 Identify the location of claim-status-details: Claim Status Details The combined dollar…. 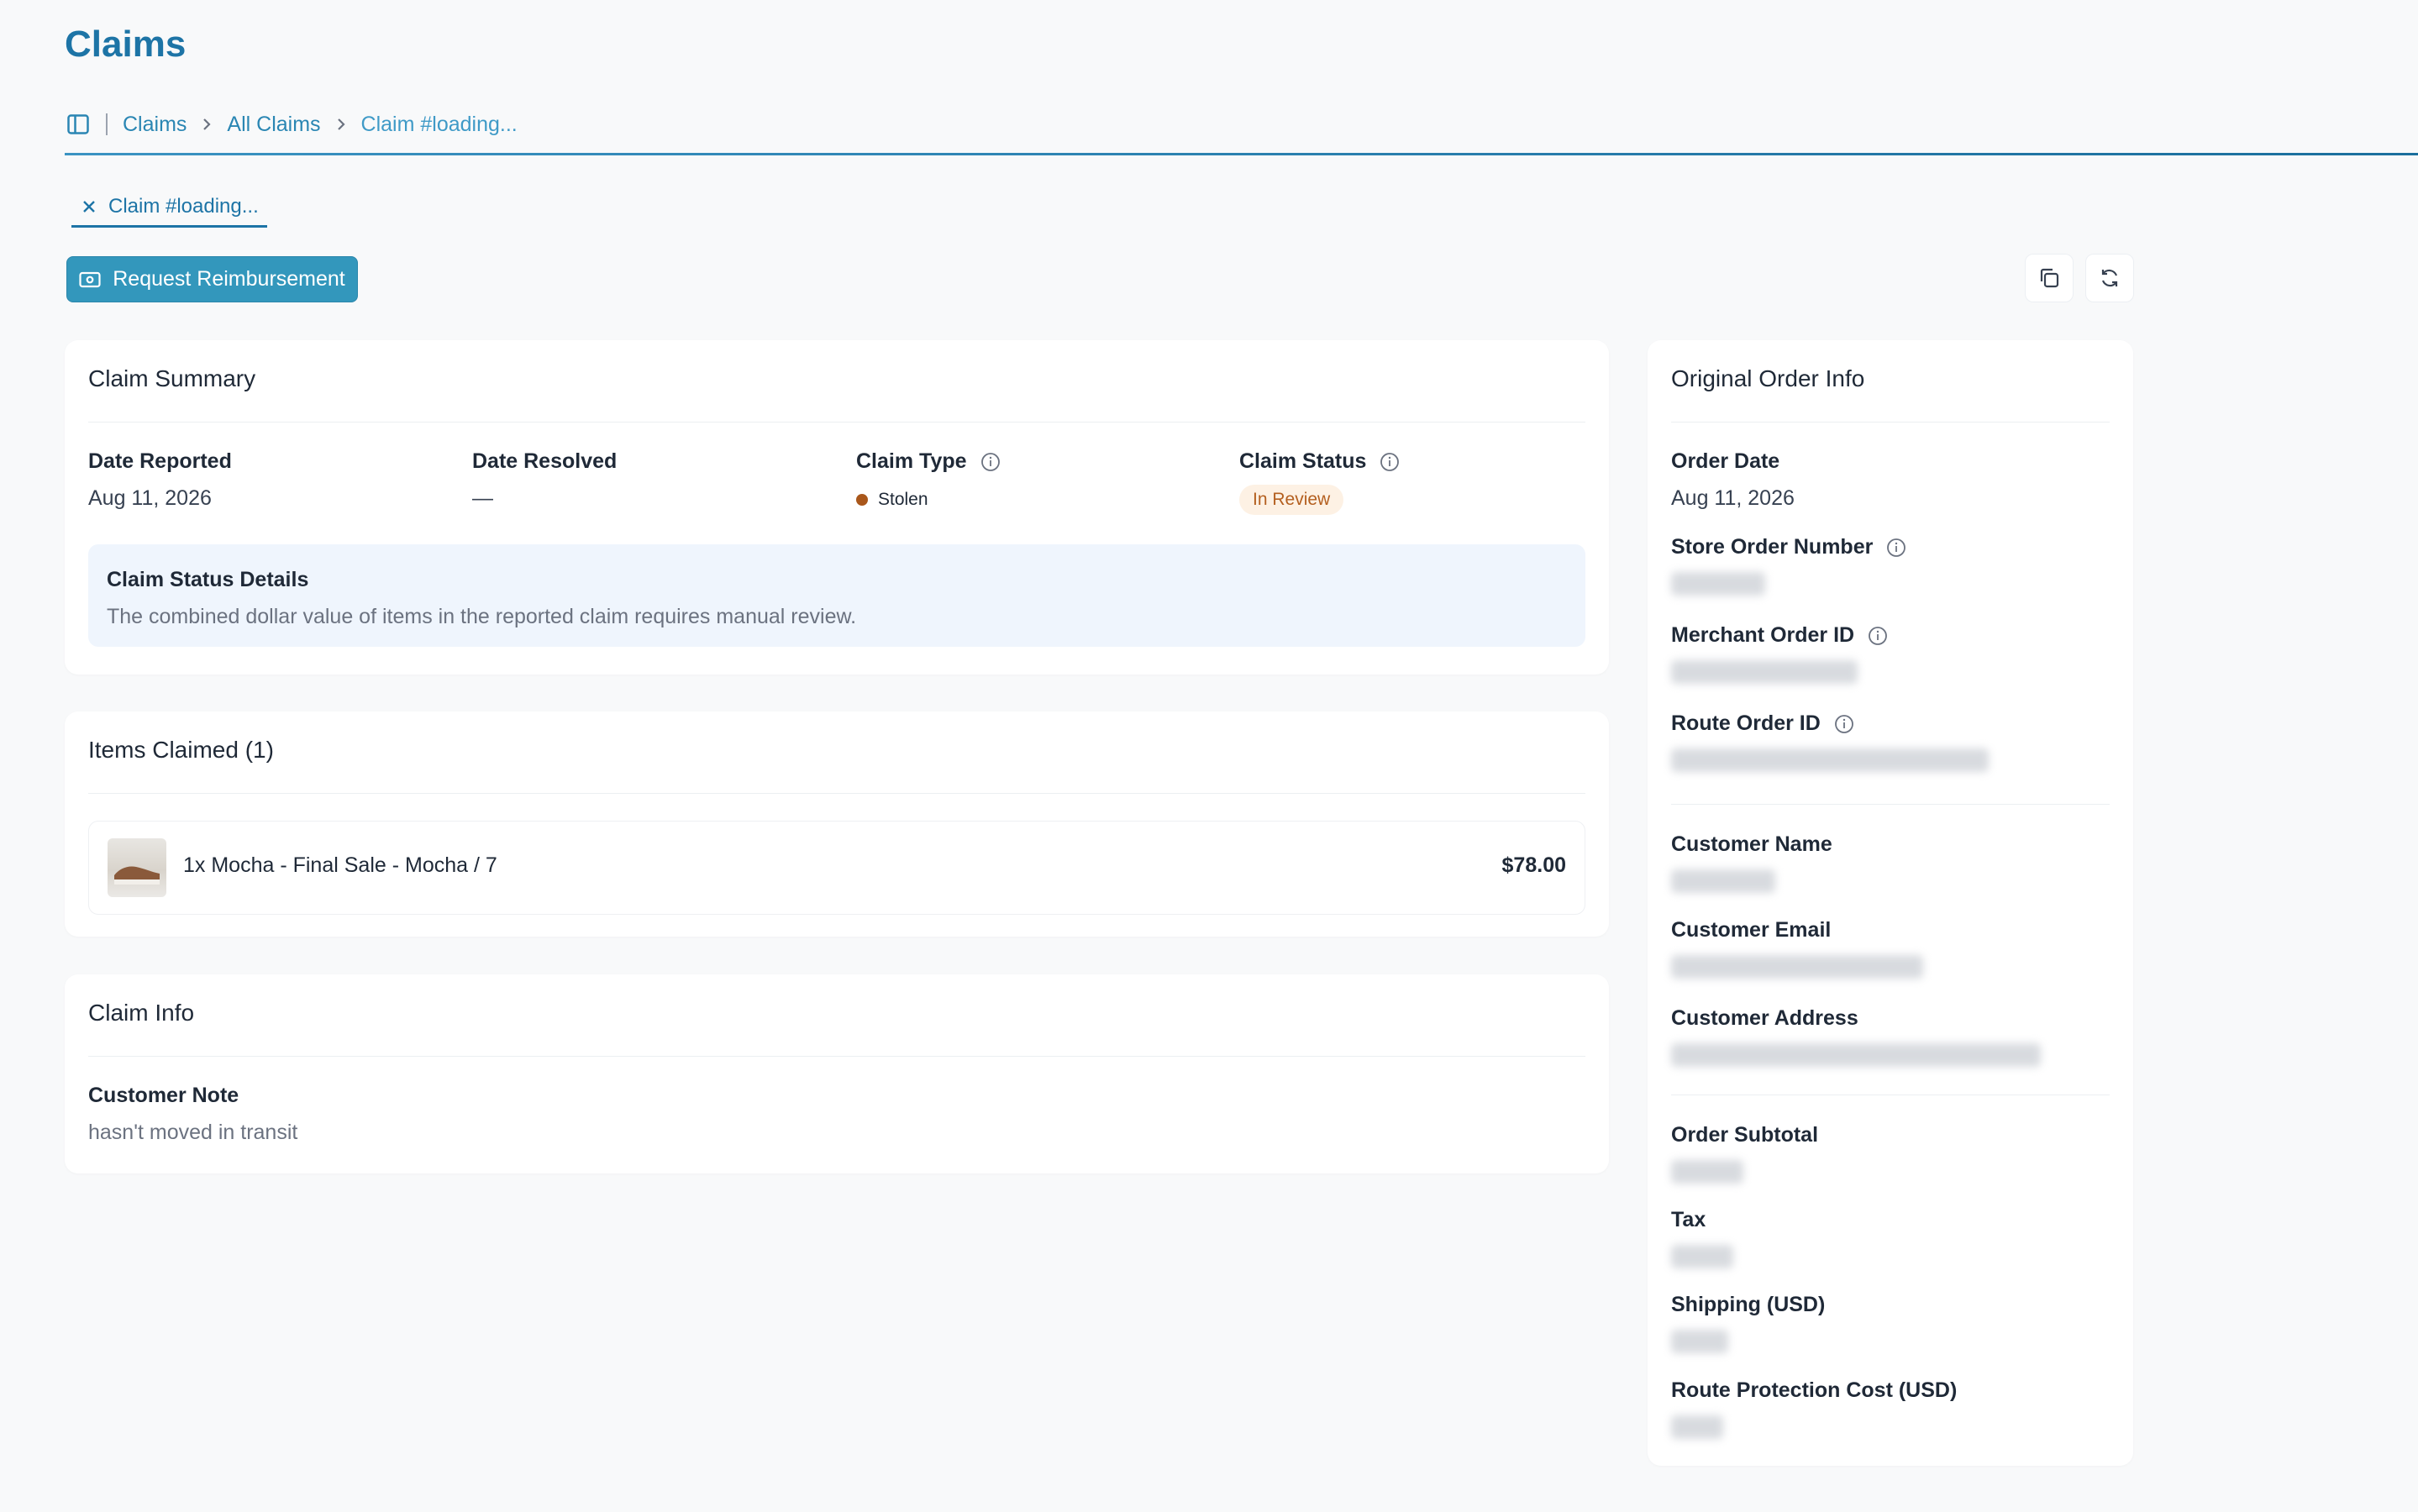
(836, 595).